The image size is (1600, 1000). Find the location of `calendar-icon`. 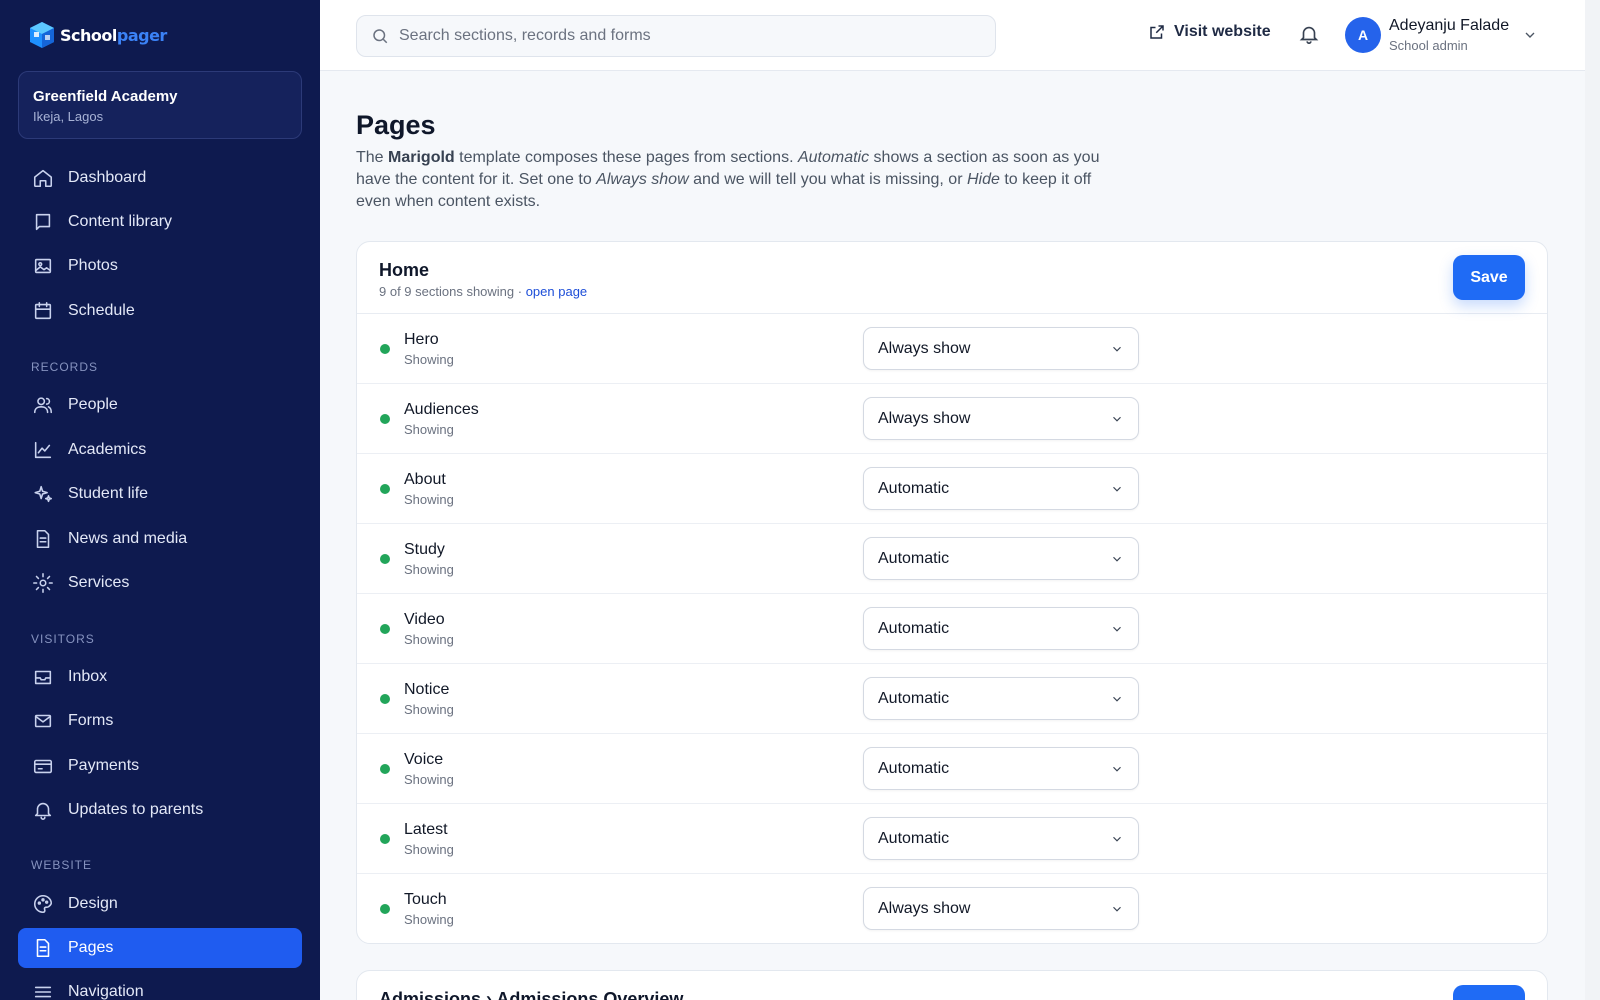

calendar-icon is located at coordinates (43, 310).